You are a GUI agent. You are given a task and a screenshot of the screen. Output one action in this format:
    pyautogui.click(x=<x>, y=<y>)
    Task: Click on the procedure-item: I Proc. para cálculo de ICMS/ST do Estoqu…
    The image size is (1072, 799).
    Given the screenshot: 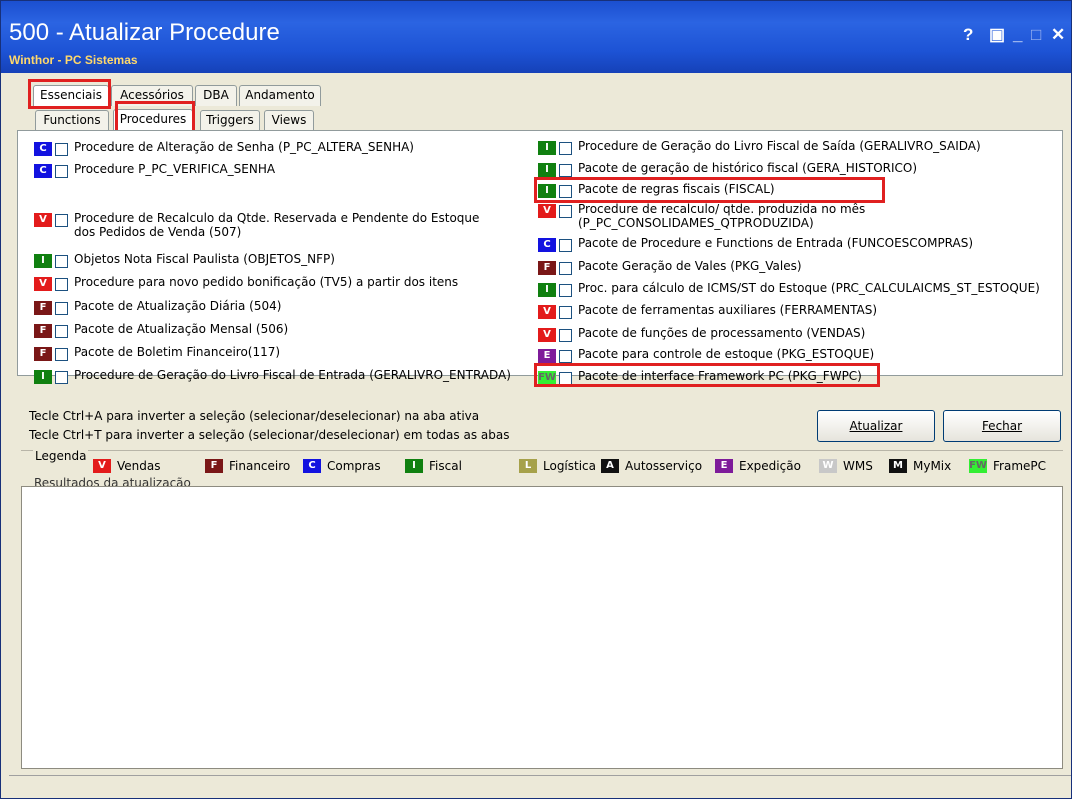 What is the action you would take?
    pyautogui.click(x=789, y=290)
    